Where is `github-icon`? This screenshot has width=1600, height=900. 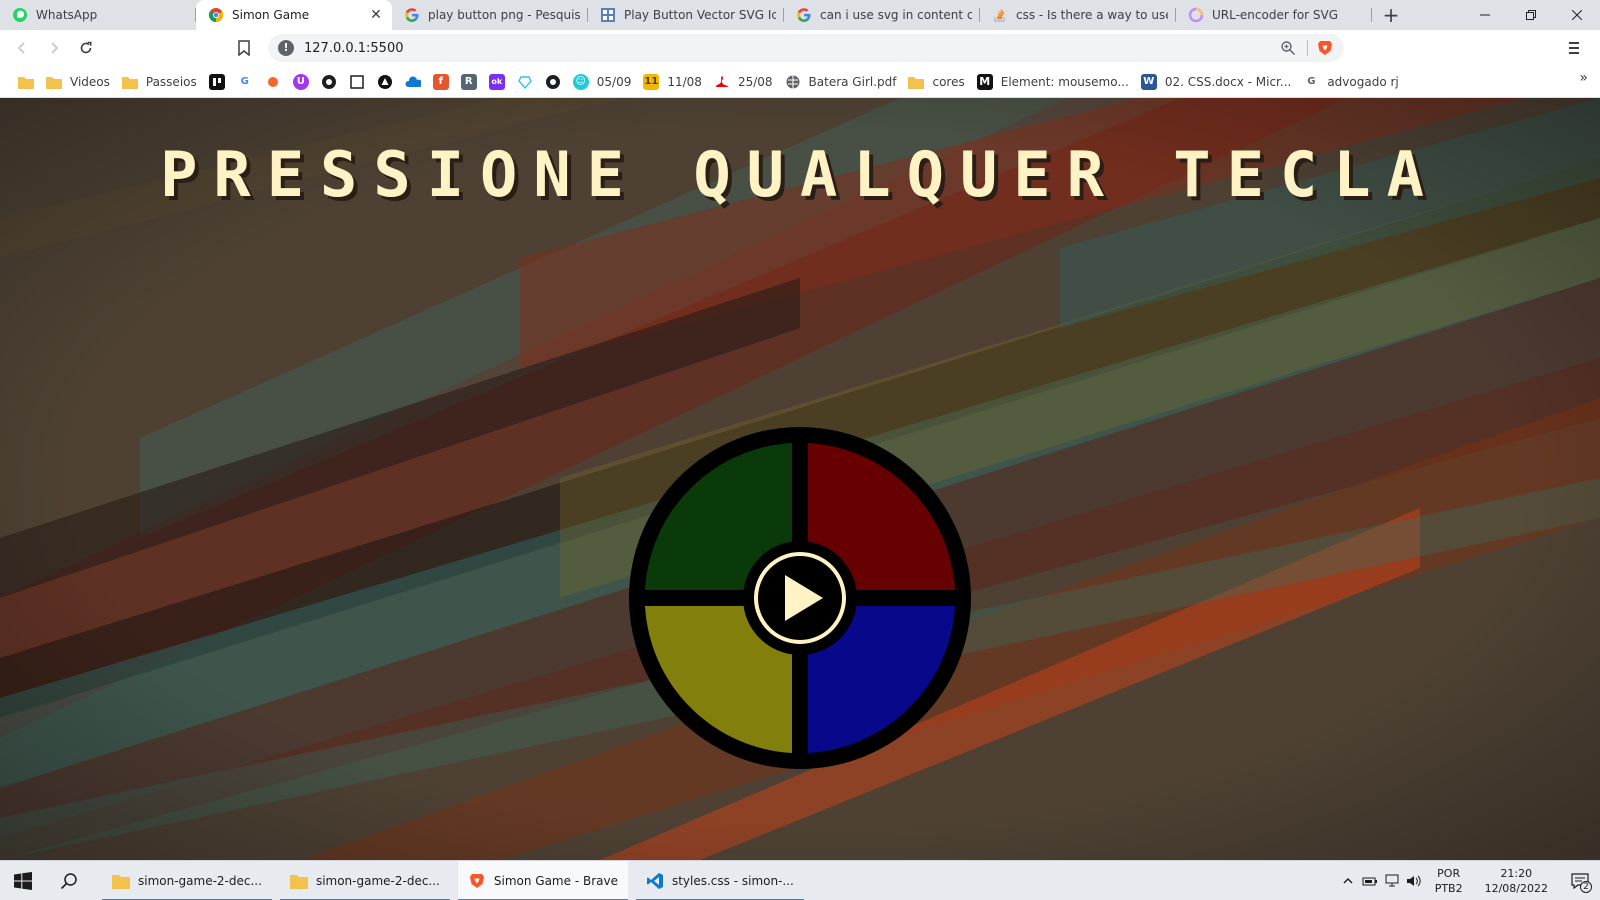 github-icon is located at coordinates (553, 82).